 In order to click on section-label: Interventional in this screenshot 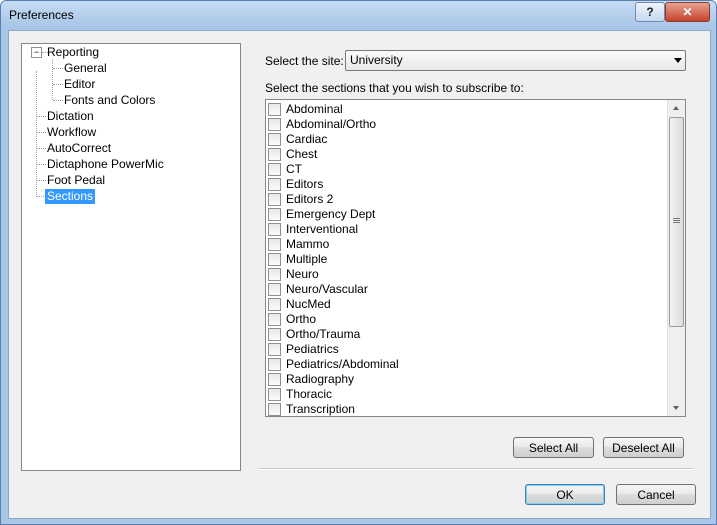, I will do `click(322, 229)`.